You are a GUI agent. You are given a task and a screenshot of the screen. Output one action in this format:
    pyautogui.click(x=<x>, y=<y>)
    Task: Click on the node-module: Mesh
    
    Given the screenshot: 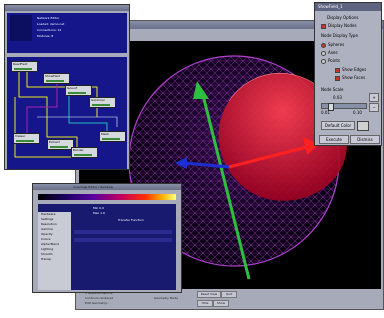 What is the action you would take?
    pyautogui.click(x=112, y=136)
    